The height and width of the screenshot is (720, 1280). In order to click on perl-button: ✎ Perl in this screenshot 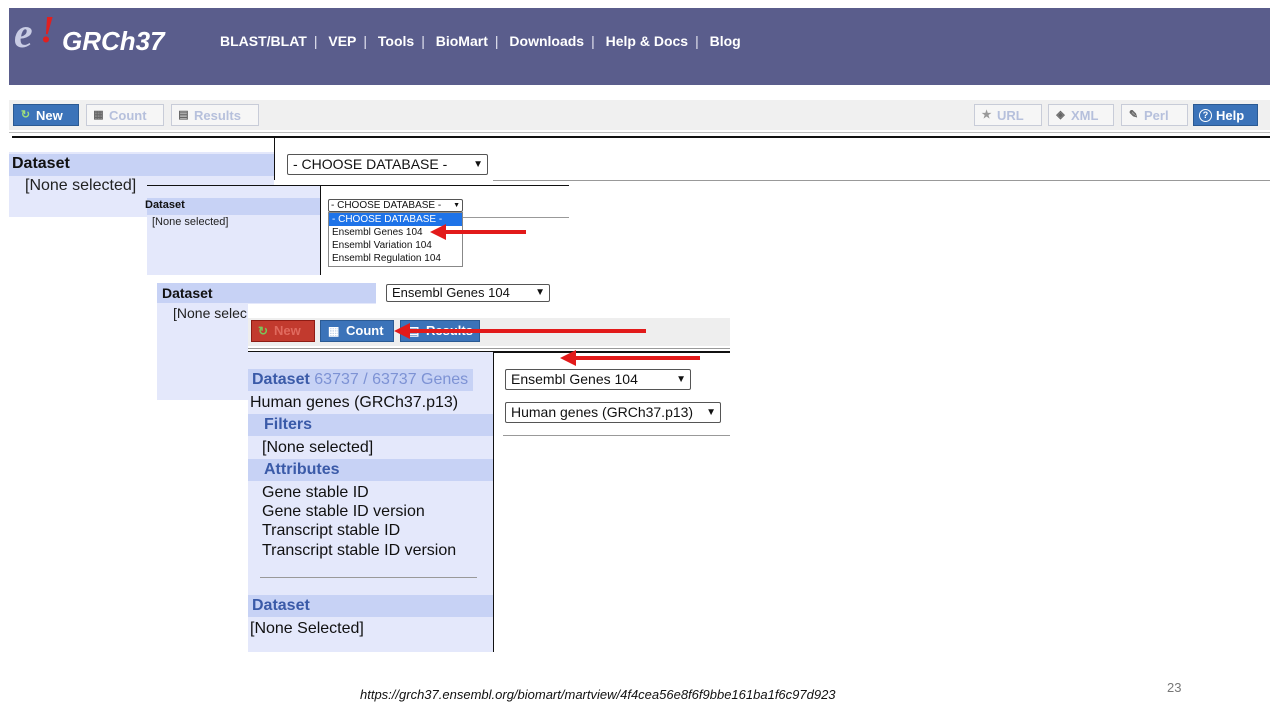, I will do `click(1154, 115)`.